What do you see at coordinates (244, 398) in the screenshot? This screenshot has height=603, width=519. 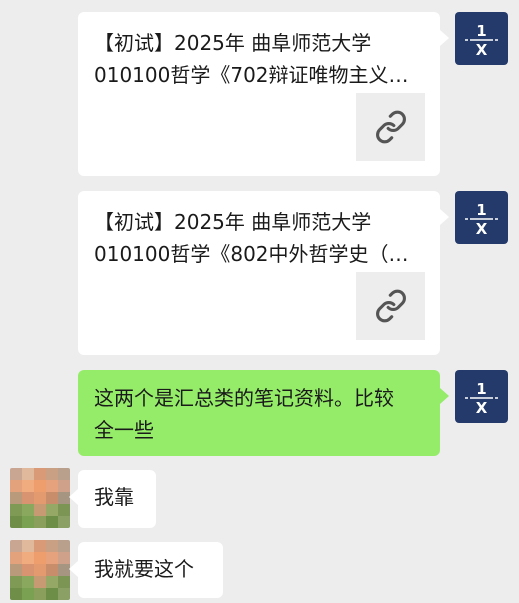 I see `message-text-line: 这两个是汇总类的笔记资料。比较` at bounding box center [244, 398].